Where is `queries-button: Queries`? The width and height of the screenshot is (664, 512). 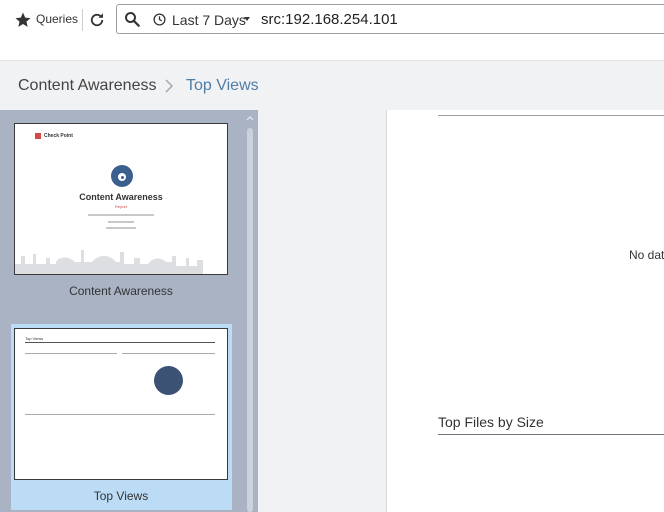
queries-button: Queries is located at coordinates (57, 19).